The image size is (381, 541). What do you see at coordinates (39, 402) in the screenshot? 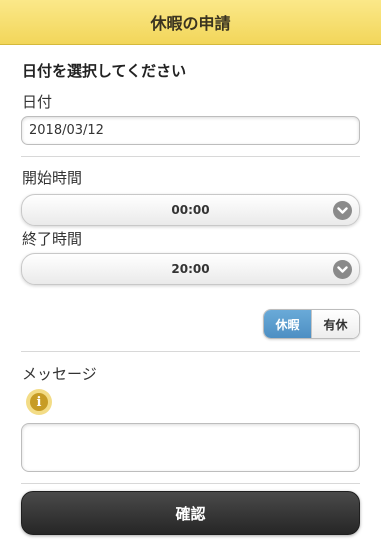
I see `info-icon: i` at bounding box center [39, 402].